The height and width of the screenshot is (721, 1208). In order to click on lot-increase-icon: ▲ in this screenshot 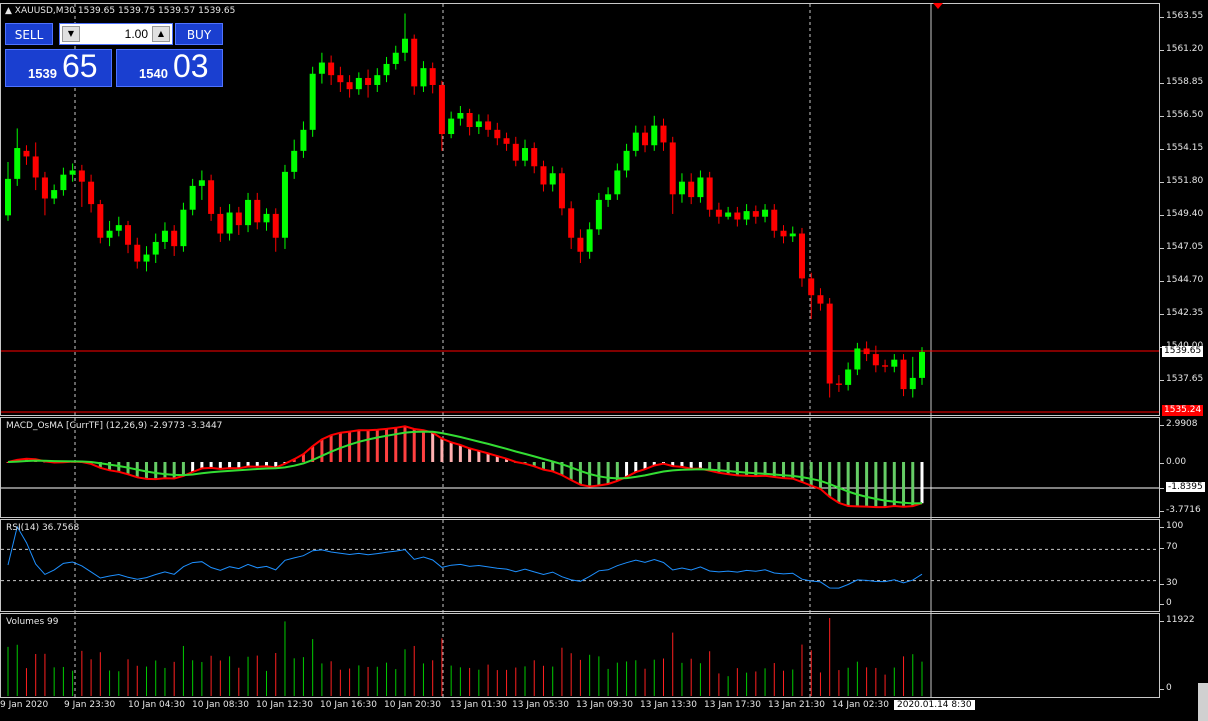, I will do `click(161, 34)`.